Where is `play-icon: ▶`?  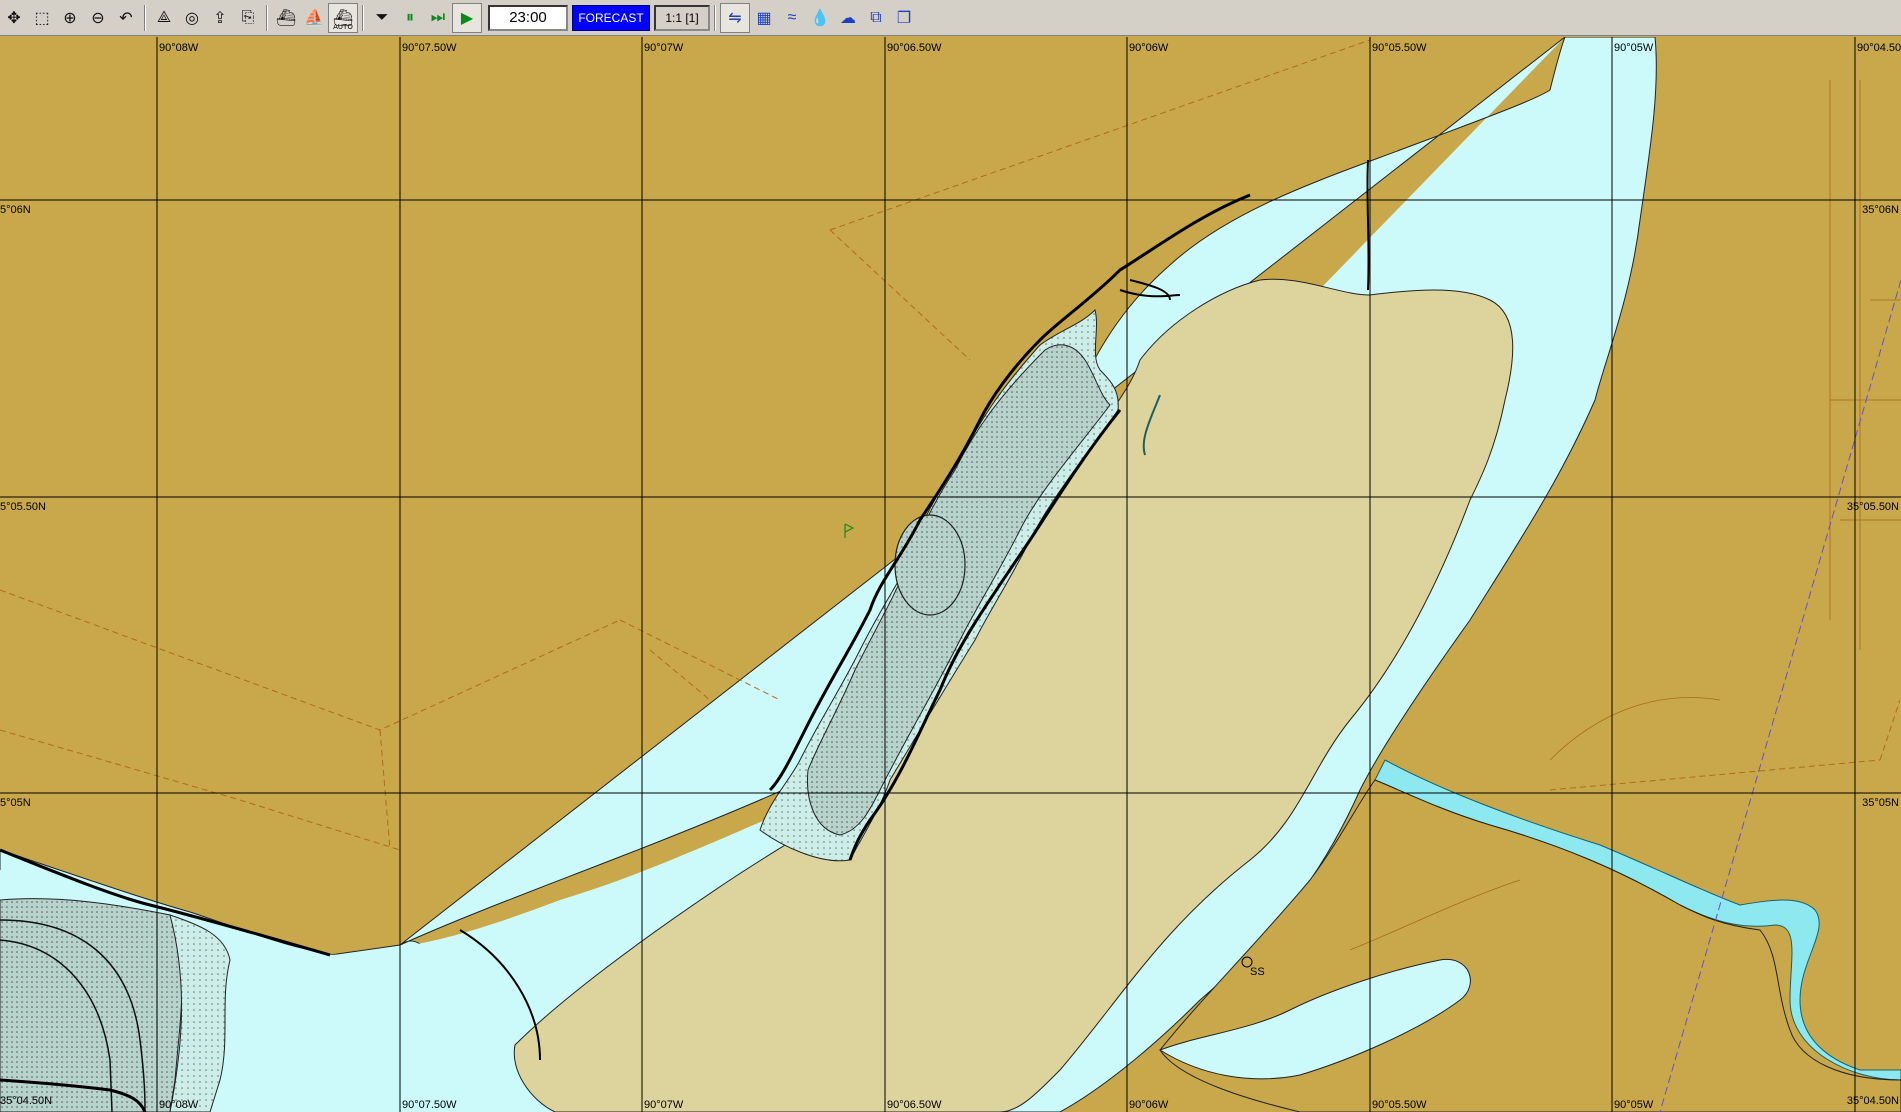 play-icon: ▶ is located at coordinates (467, 17).